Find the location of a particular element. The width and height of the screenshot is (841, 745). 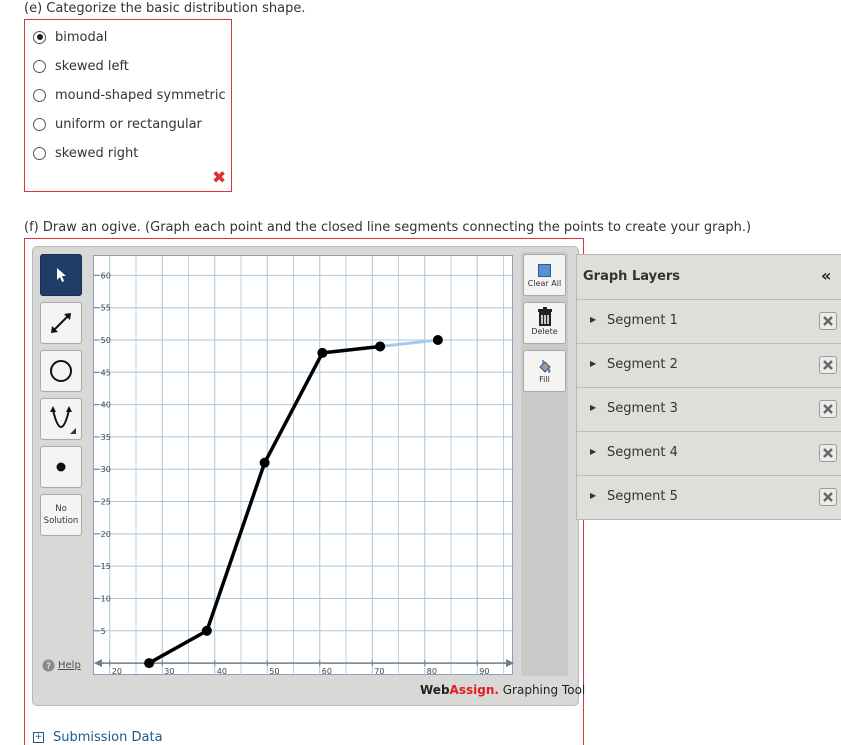

circle-icon is located at coordinates (61, 371).